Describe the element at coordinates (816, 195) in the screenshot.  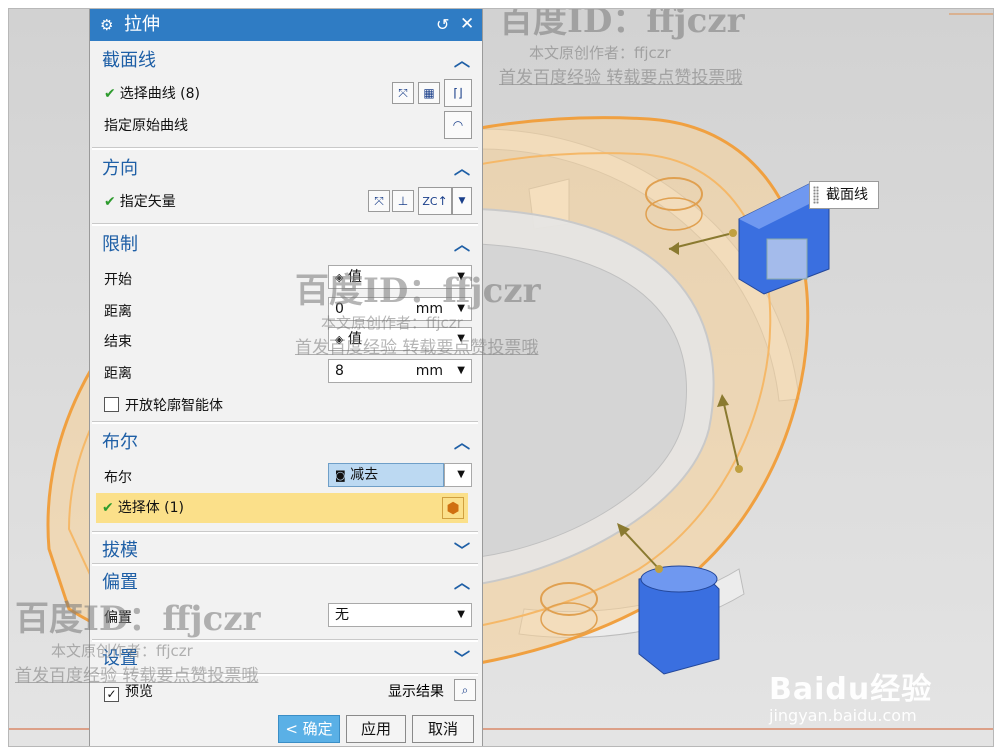
I see `grip-dots-icon` at that location.